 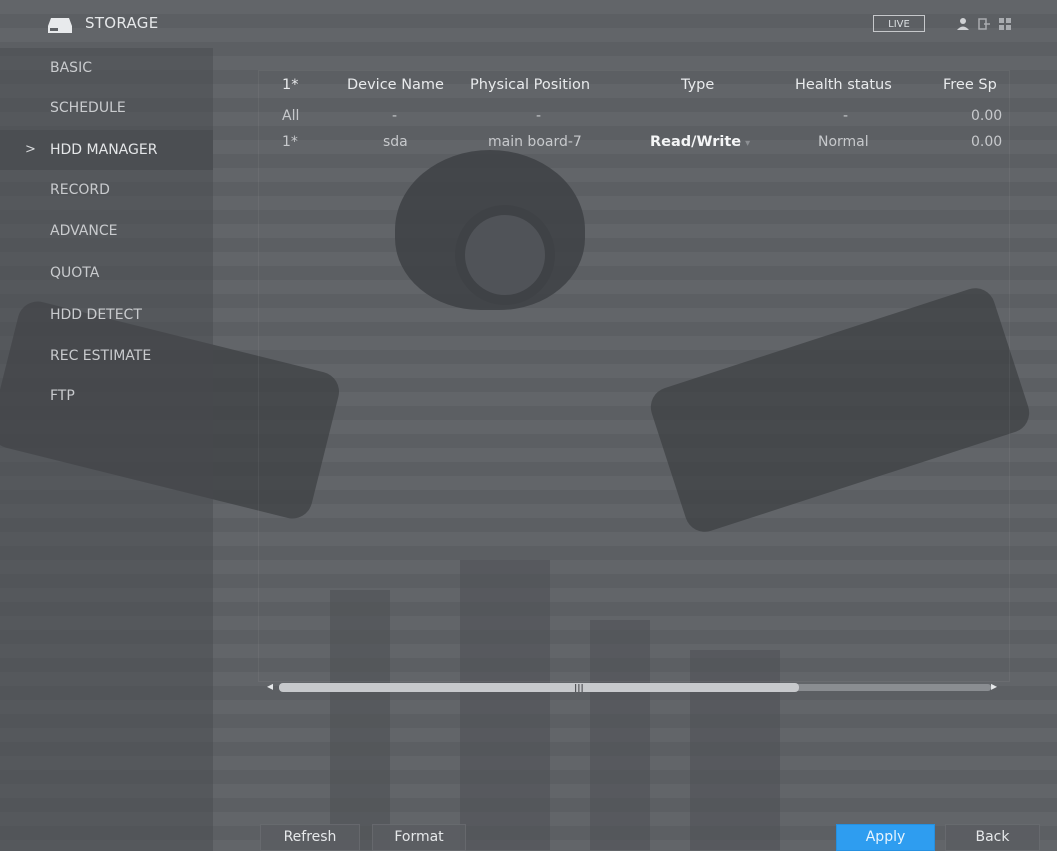 I want to click on sidebar-item-record: RECORD, so click(x=106, y=190).